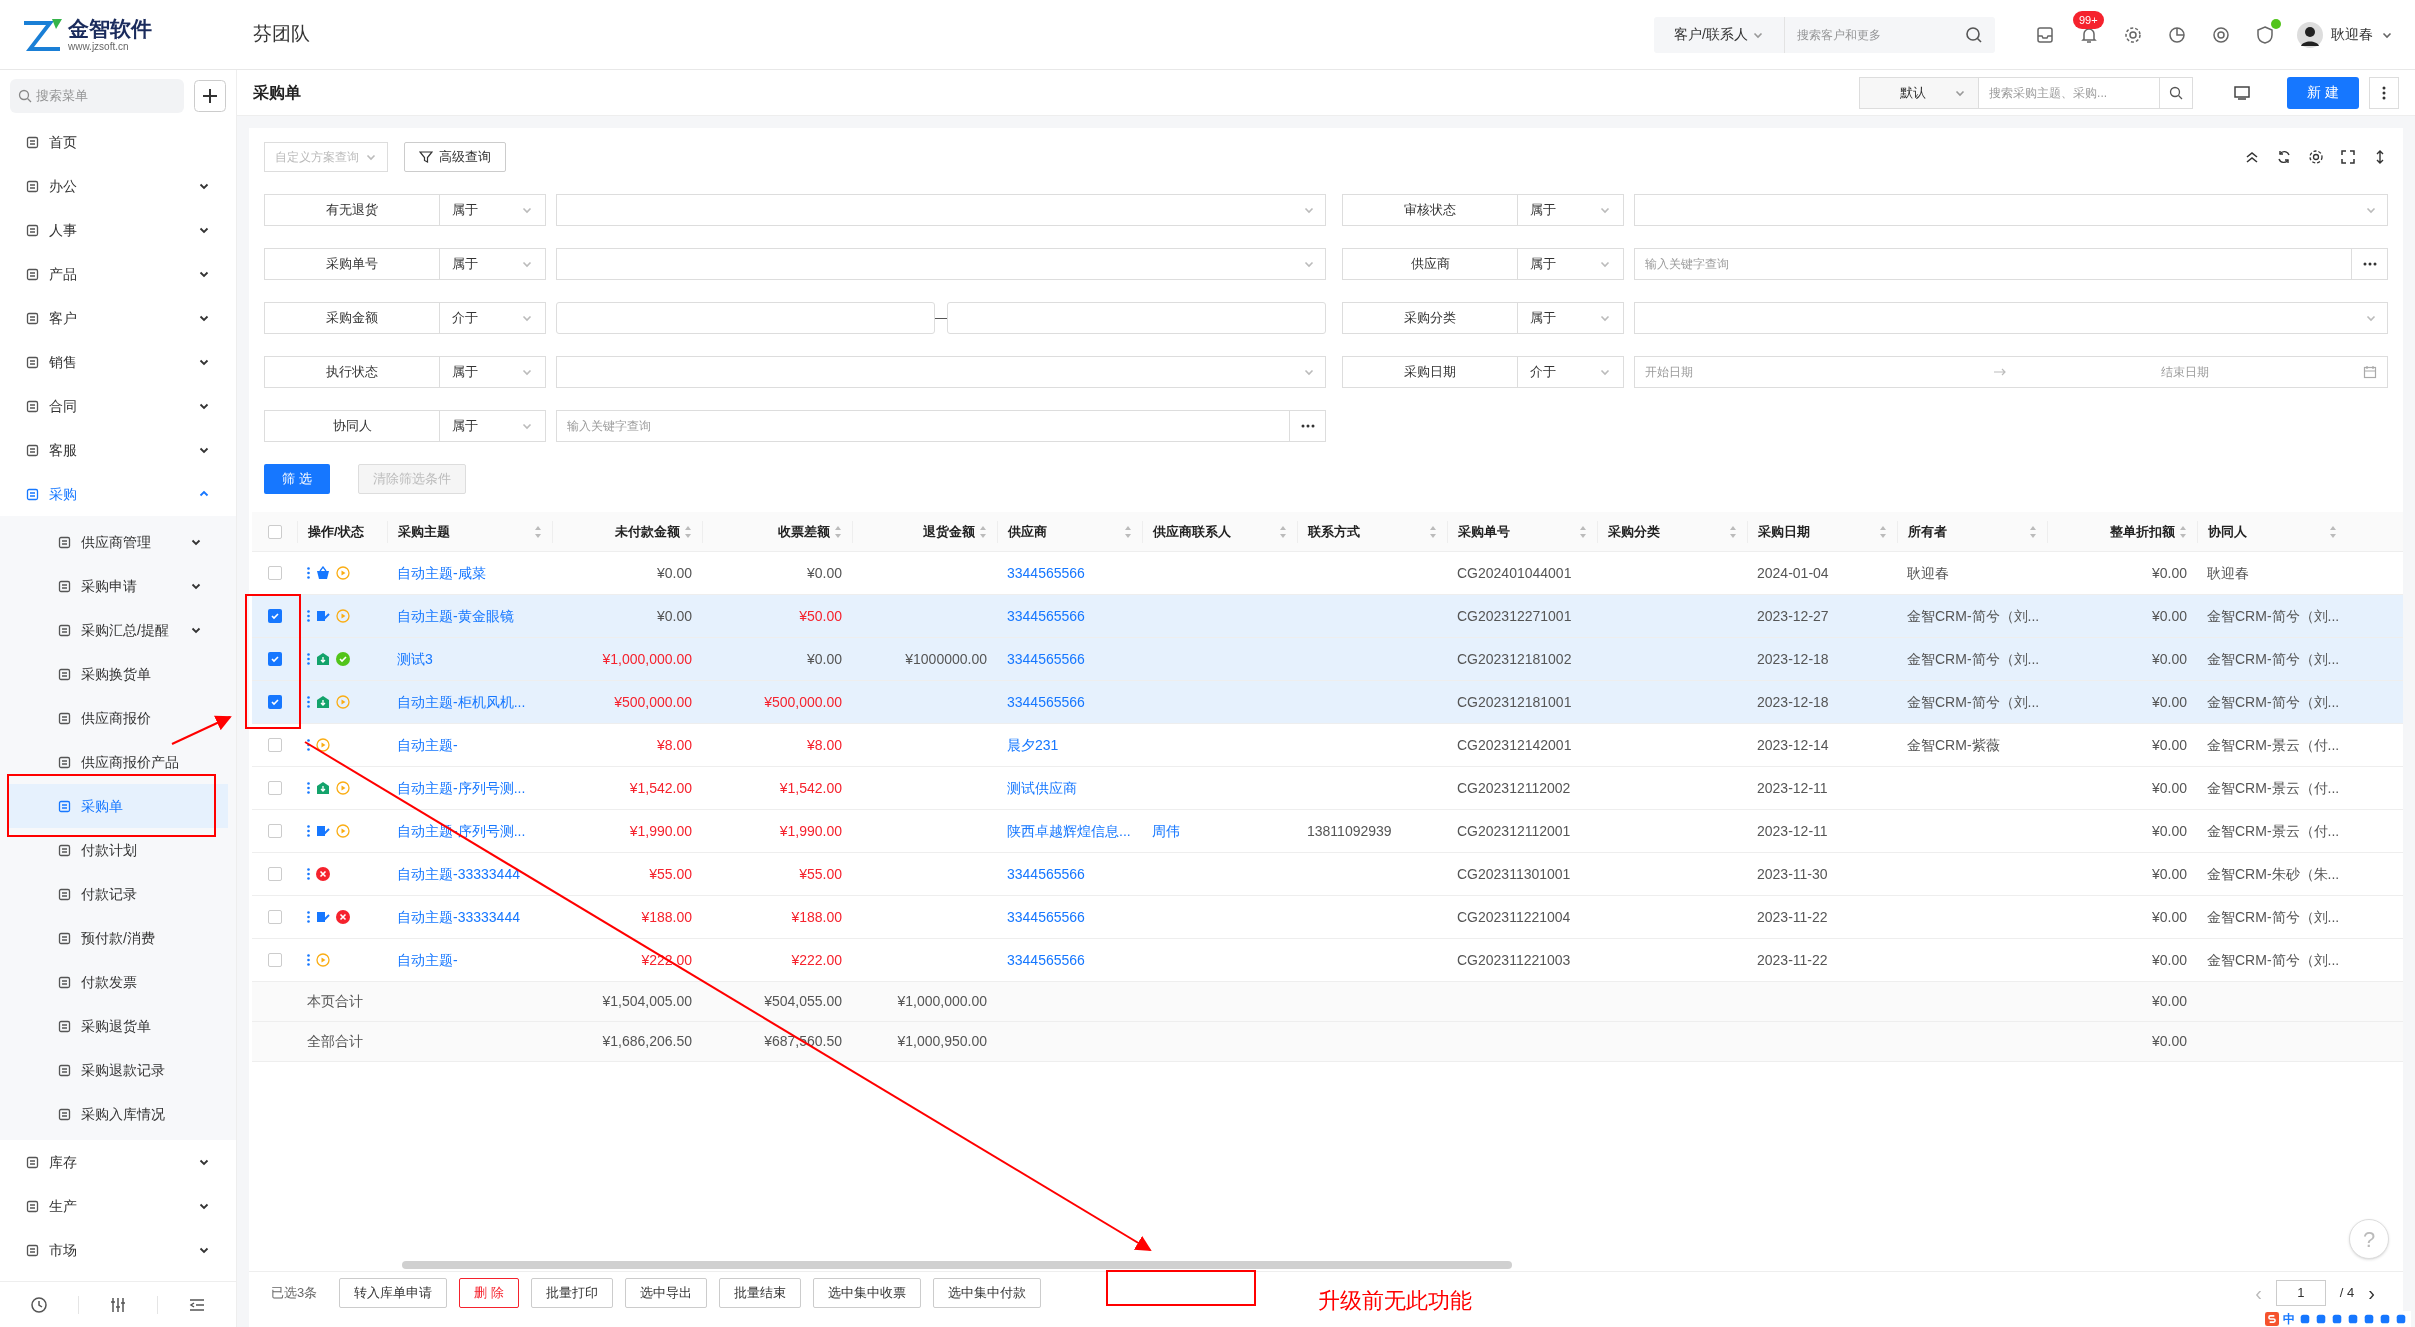 This screenshot has width=2415, height=1327. I want to click on column-header: 未付款金额, so click(627, 531).